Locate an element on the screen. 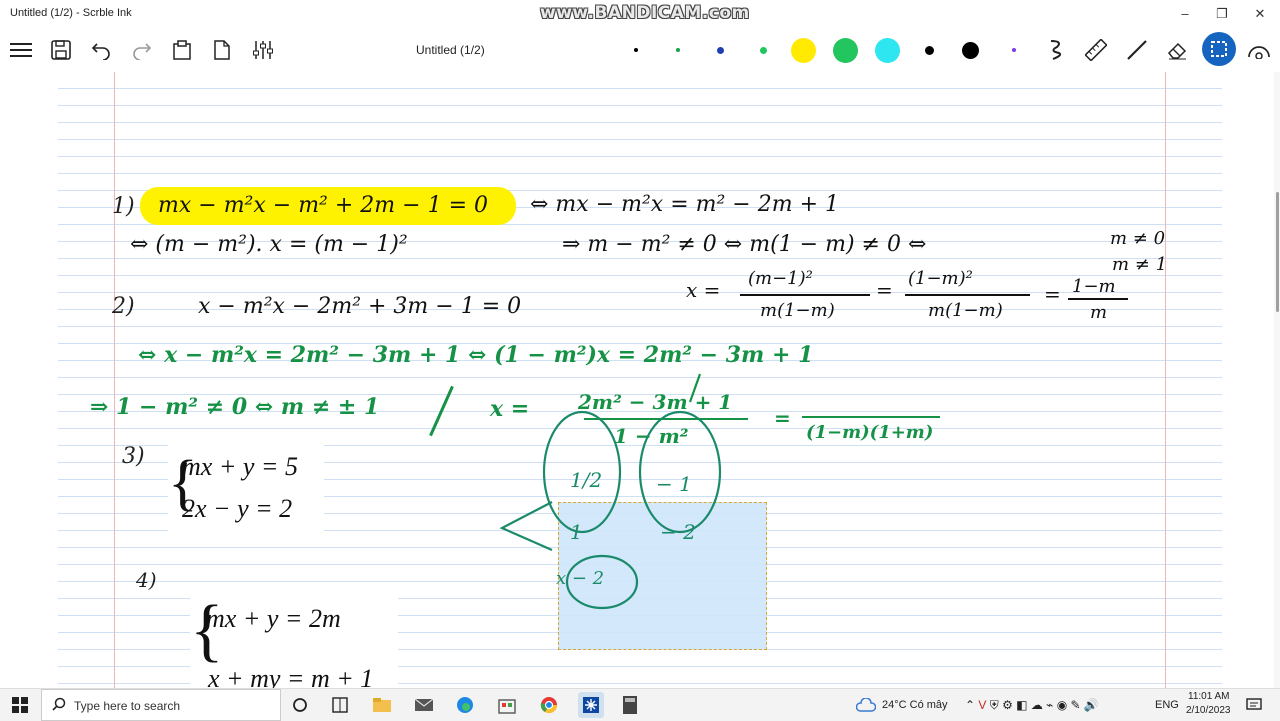 This screenshot has height=721, width=1280. store-icon is located at coordinates (507, 705).